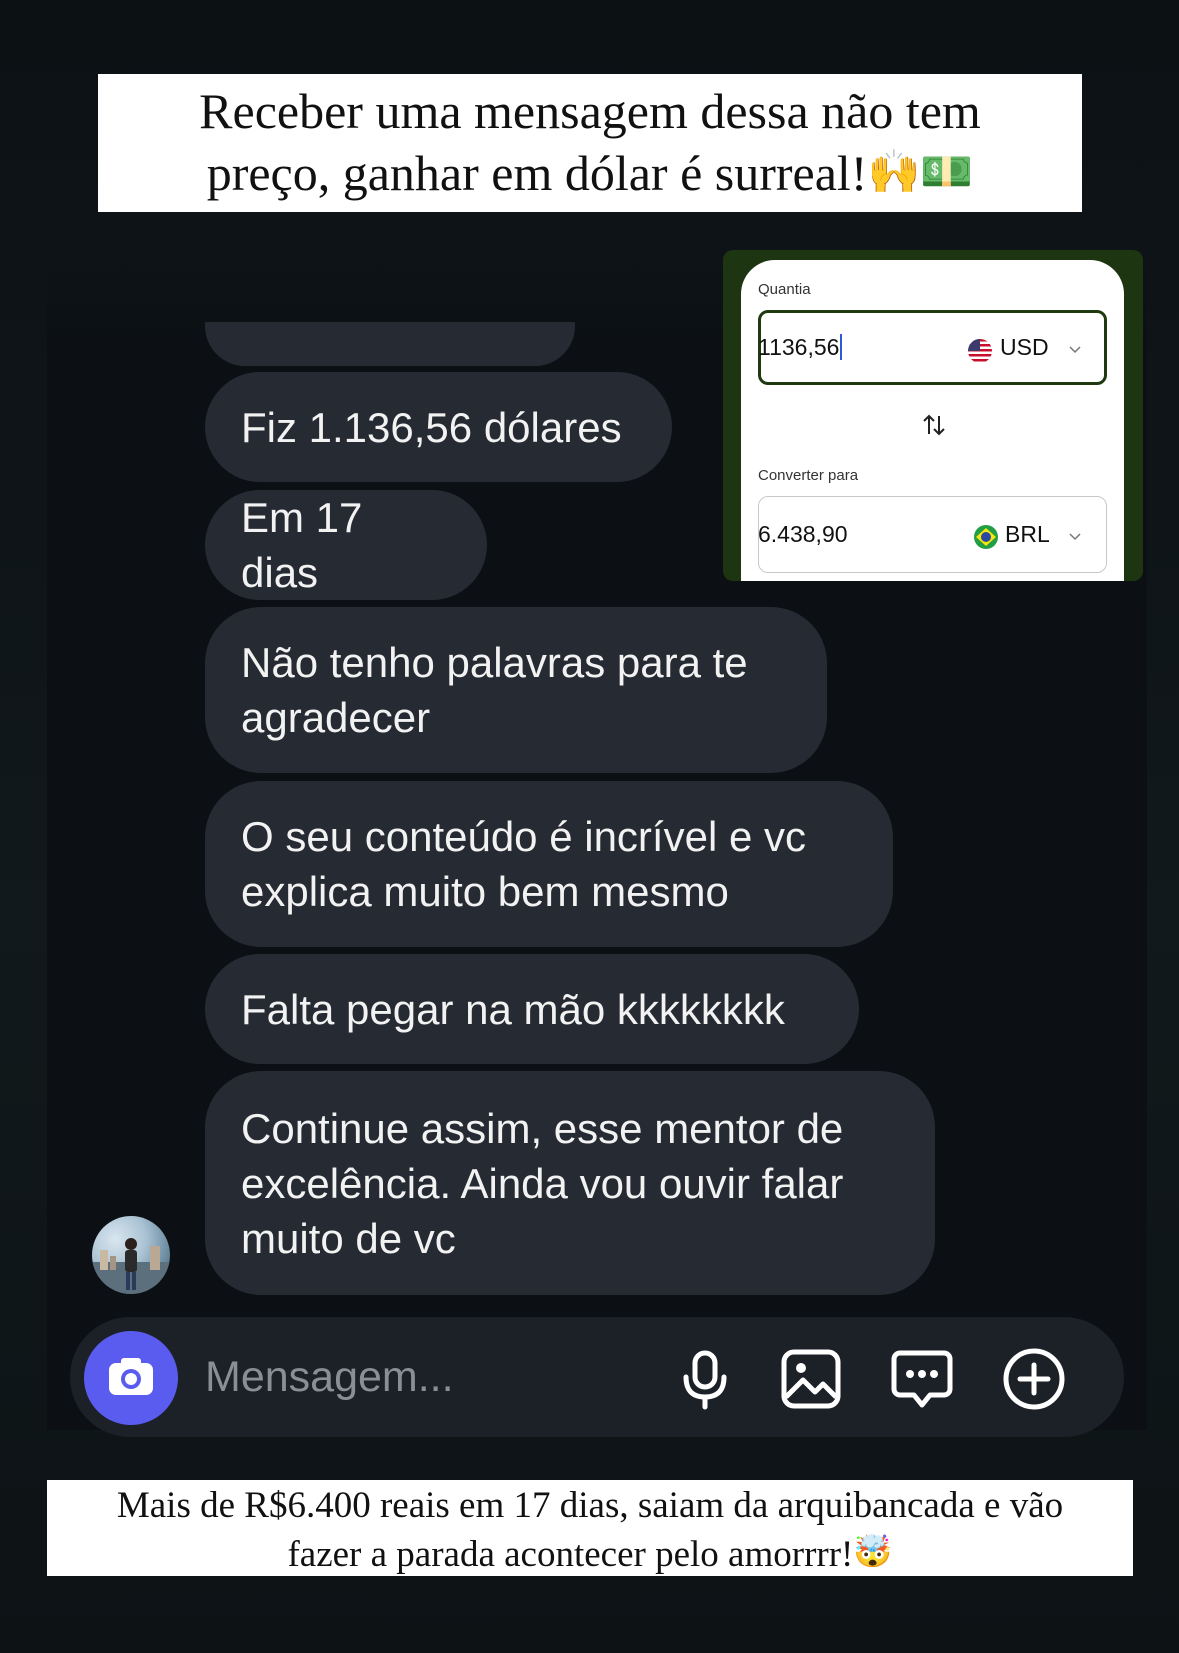  Describe the element at coordinates (494, 690) in the screenshot. I see `message-text: Não tenho palavras para te agradecer` at that location.